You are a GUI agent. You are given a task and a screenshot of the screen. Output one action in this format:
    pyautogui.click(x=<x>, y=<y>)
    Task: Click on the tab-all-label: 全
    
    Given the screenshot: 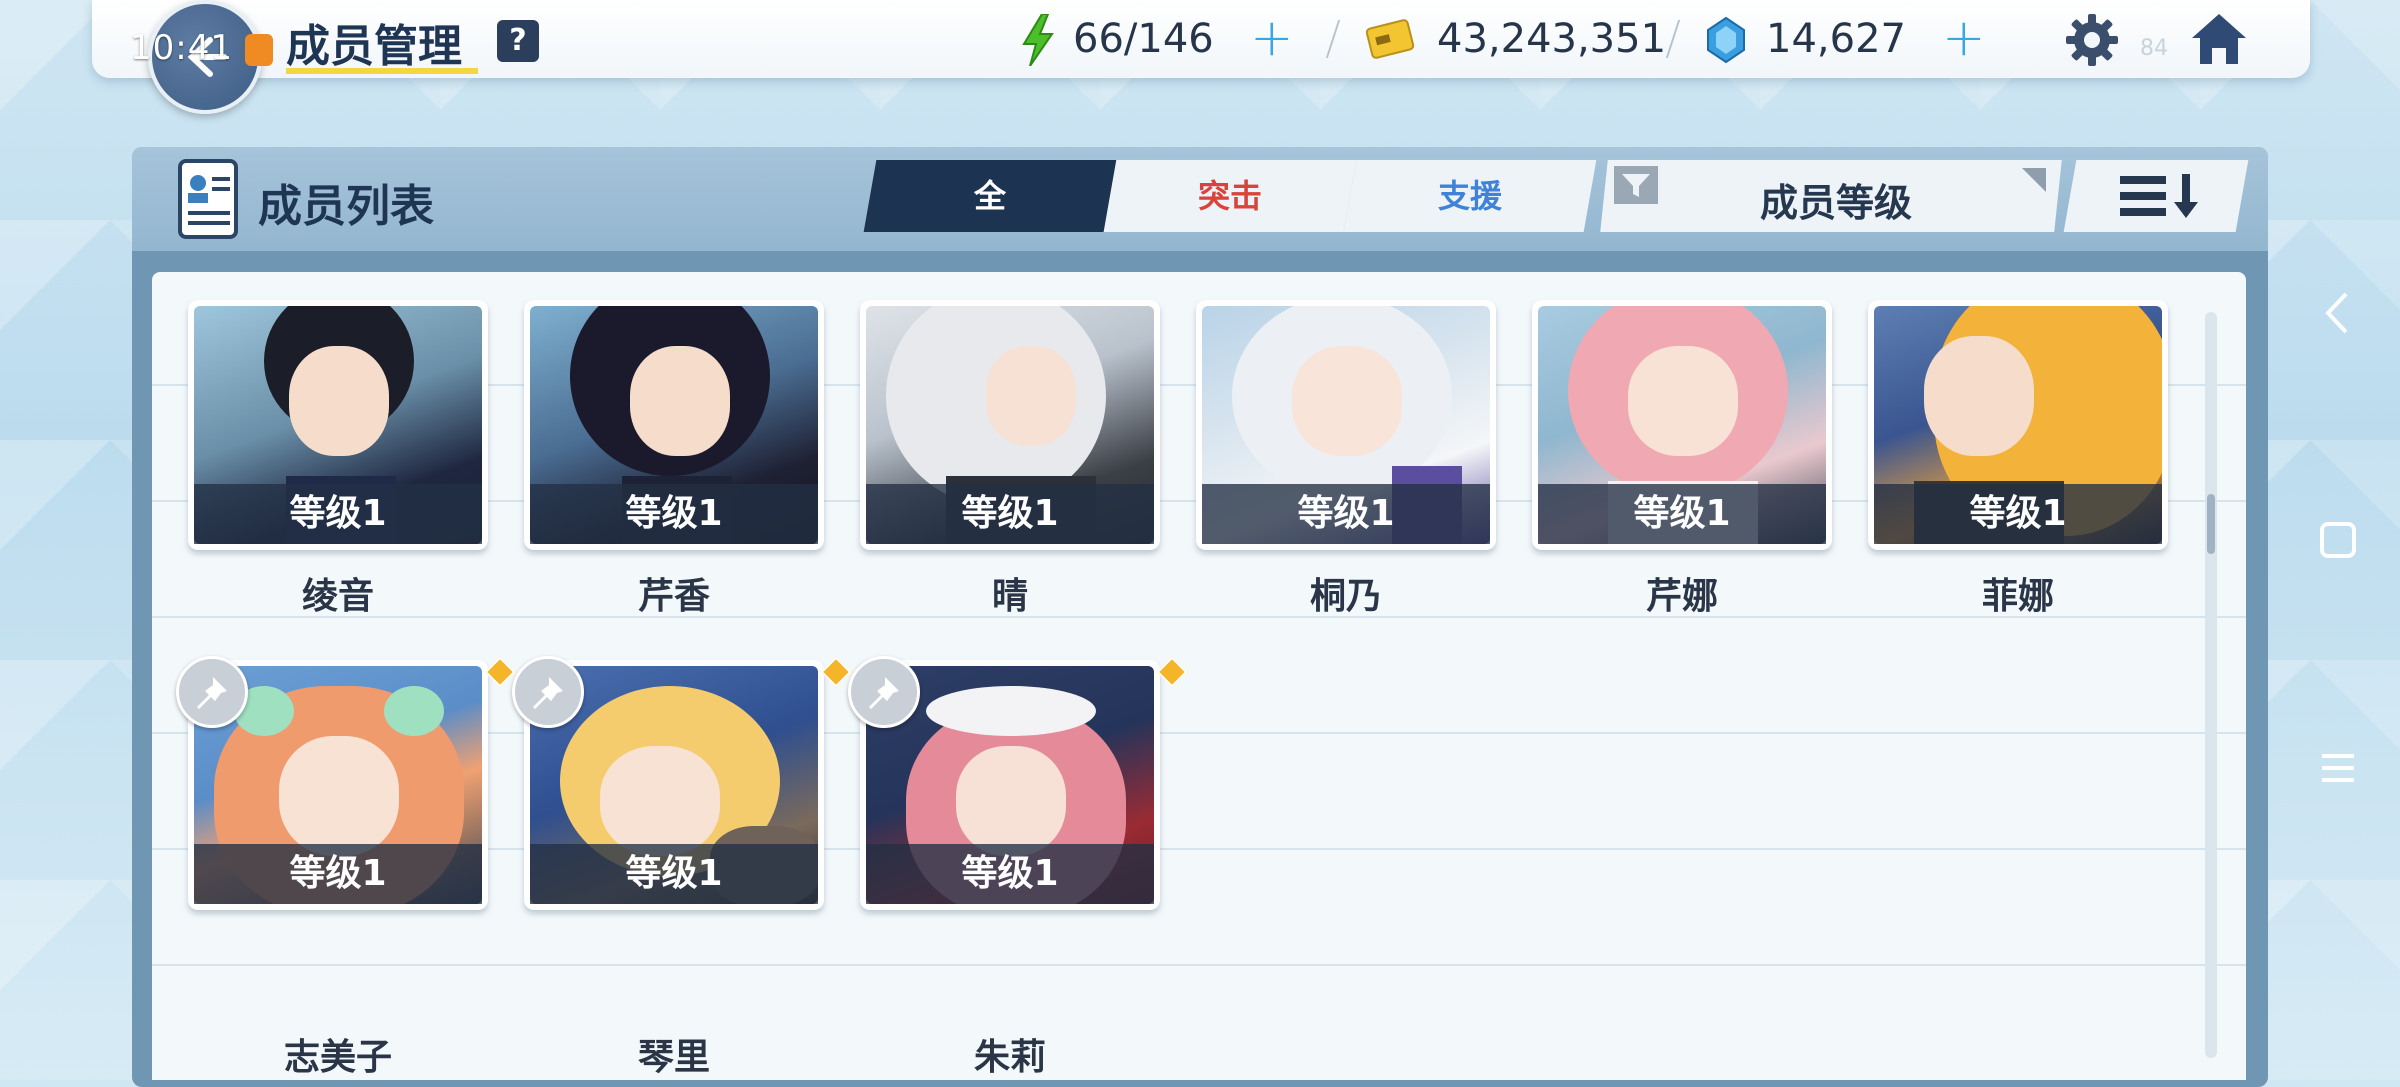 What is the action you would take?
    pyautogui.click(x=989, y=196)
    